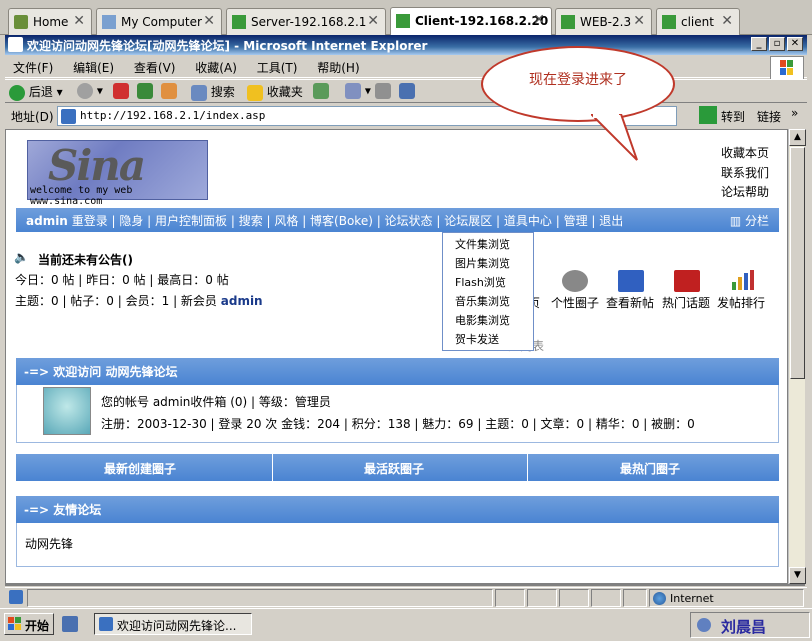  Describe the element at coordinates (769, 116) in the screenshot. I see `links-button: 链接` at that location.